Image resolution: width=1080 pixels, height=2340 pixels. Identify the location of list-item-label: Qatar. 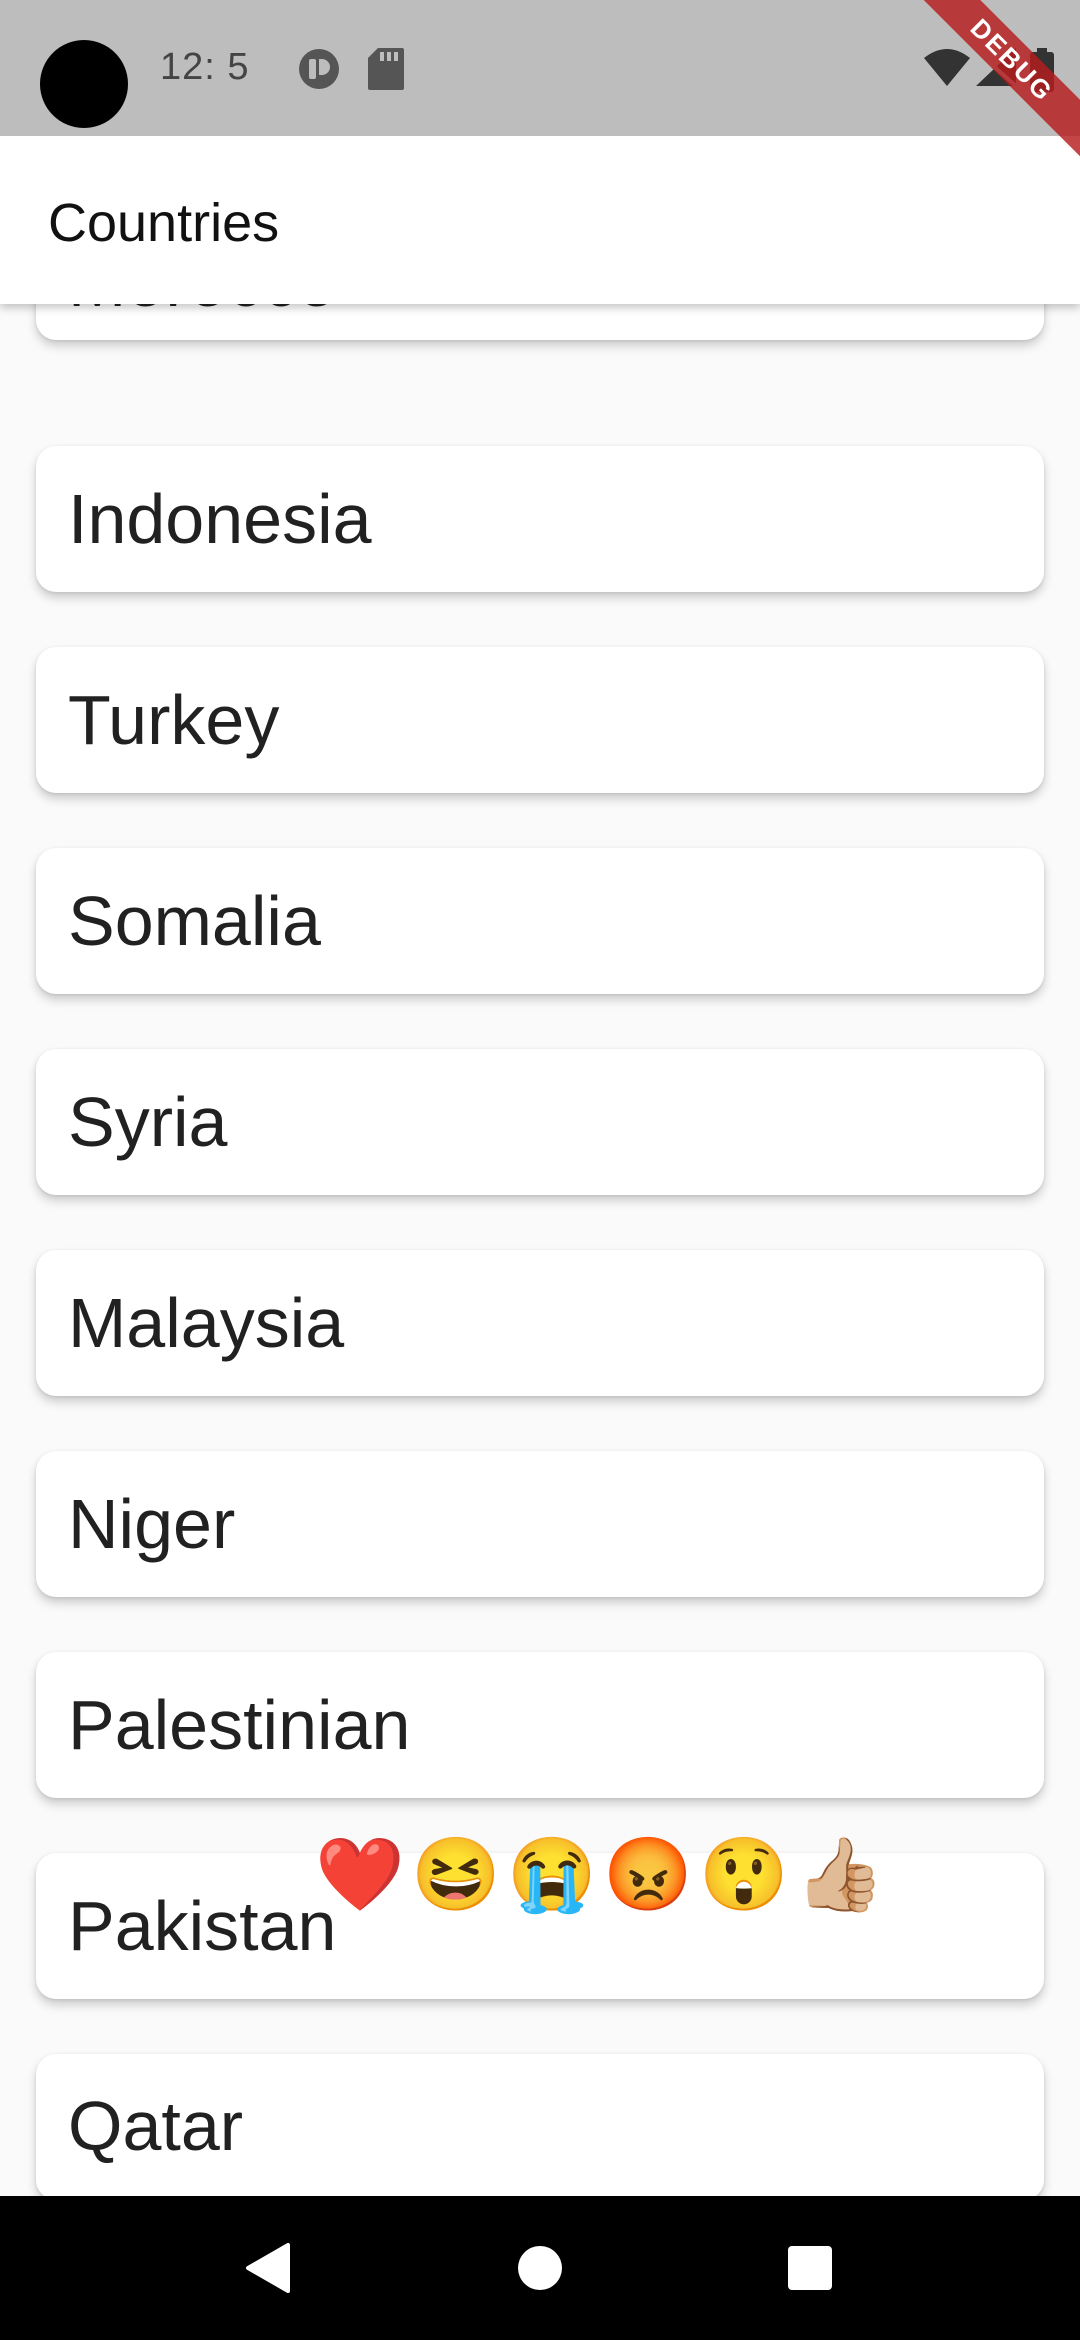
(156, 2126).